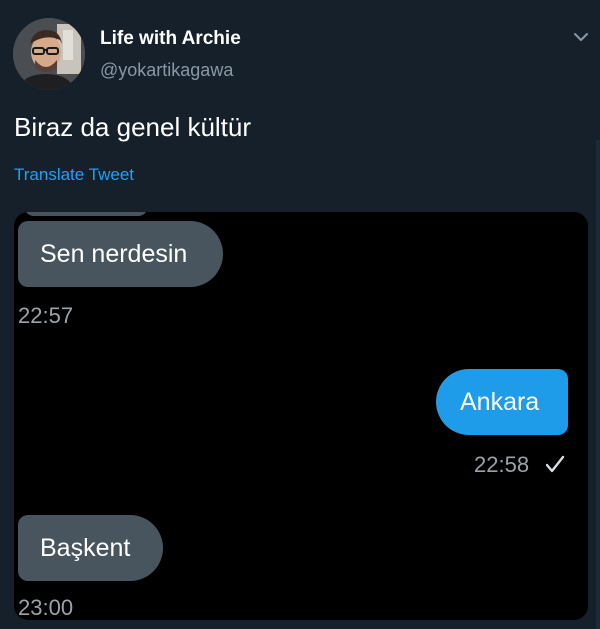 The height and width of the screenshot is (629, 600). I want to click on scrollbar, so click(598, 384).